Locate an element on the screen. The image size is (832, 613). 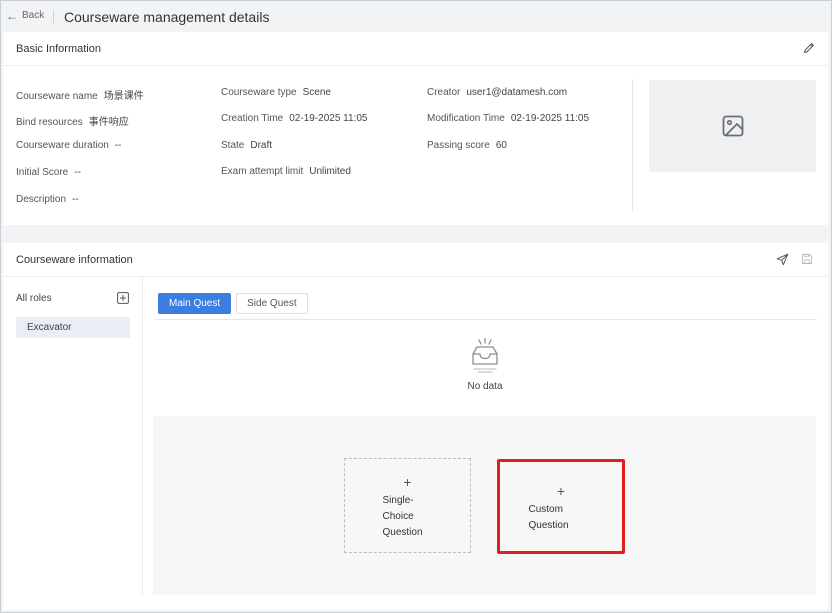
field-creation-time: Creation Time 02-19-2025 11:05 is located at coordinates (294, 118).